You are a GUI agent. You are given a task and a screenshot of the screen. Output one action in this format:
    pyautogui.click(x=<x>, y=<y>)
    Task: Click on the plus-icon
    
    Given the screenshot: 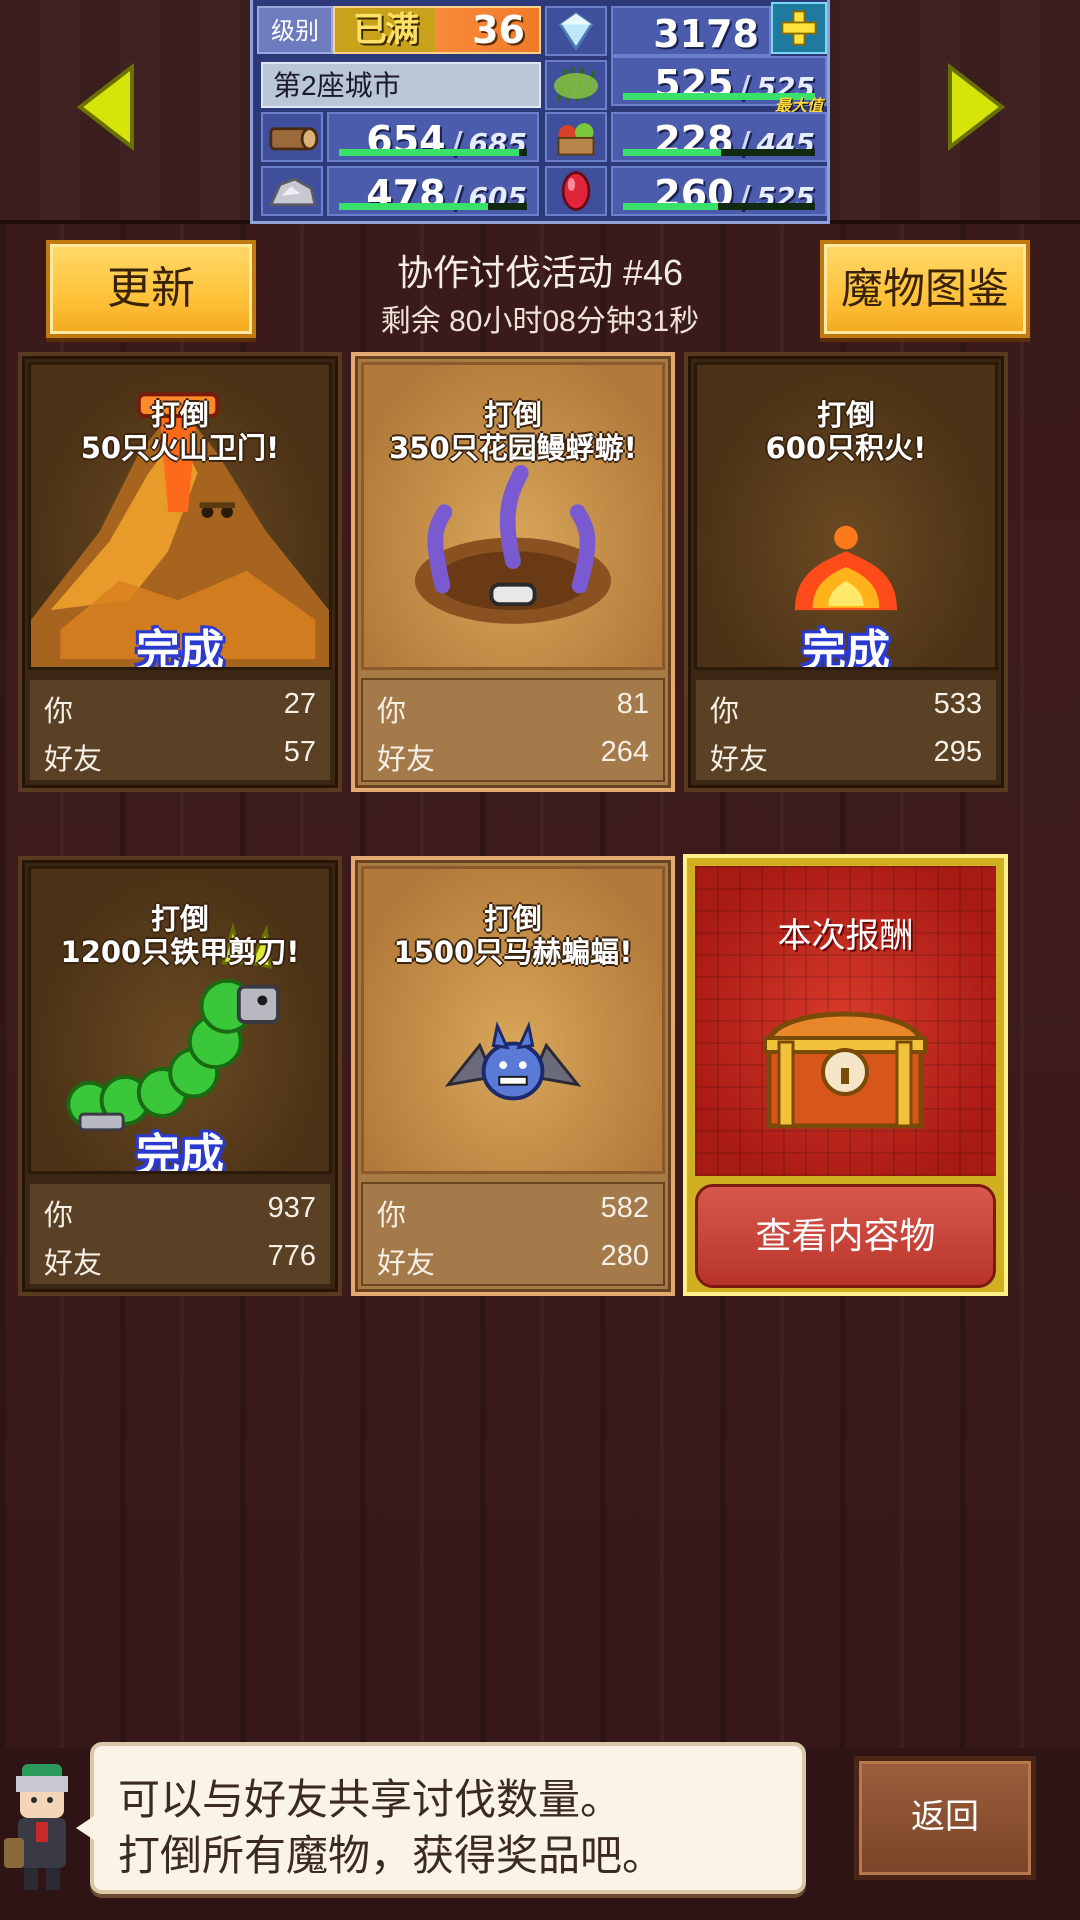 What is the action you would take?
    pyautogui.click(x=799, y=28)
    